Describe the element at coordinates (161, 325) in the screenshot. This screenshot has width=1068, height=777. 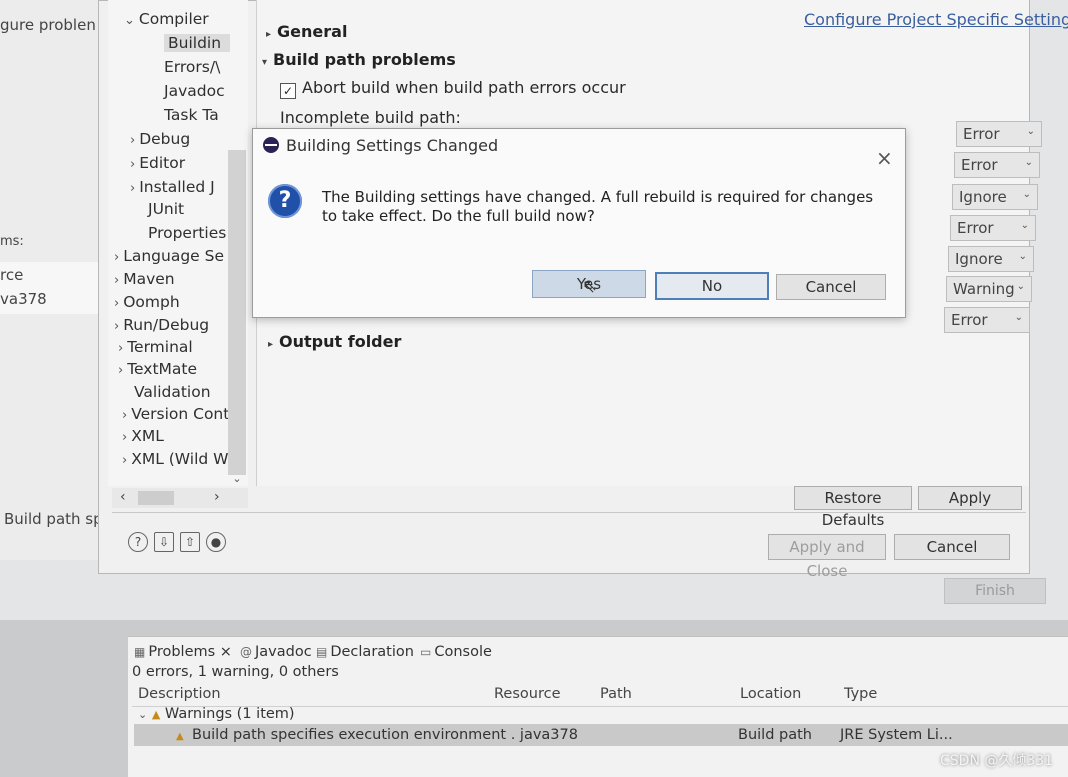
I see `tree-item: › Run/Debug` at that location.